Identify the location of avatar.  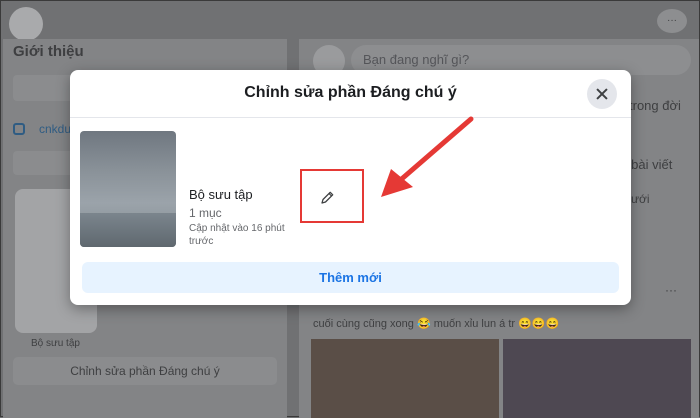
(26, 24).